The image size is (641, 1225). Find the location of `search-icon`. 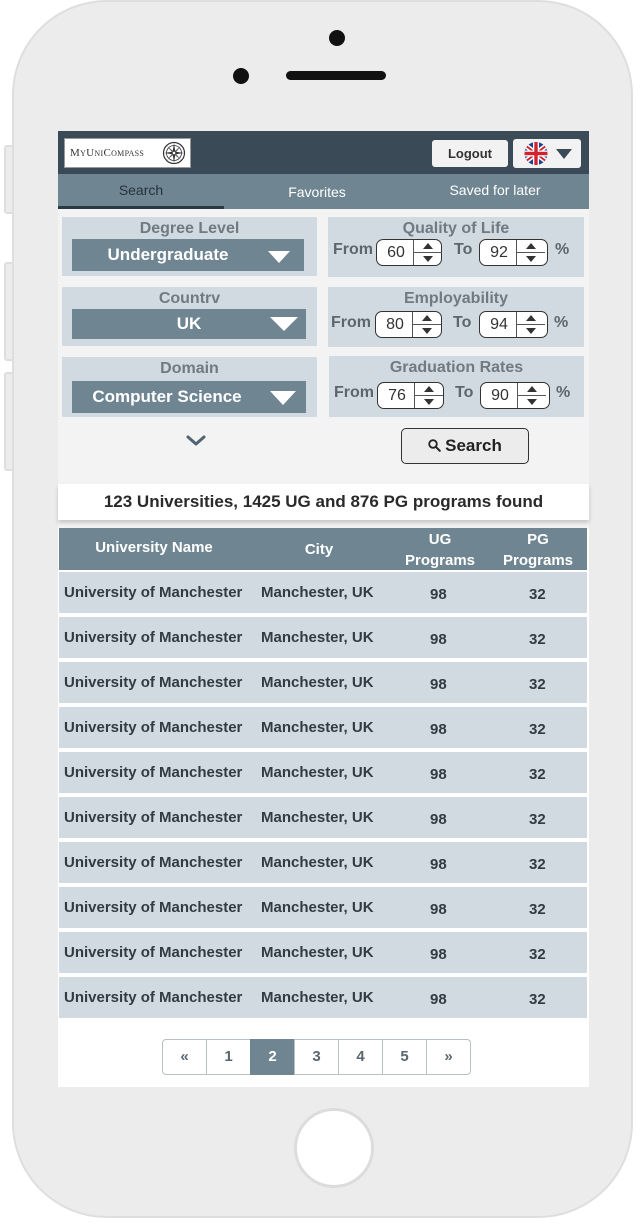

search-icon is located at coordinates (434, 445).